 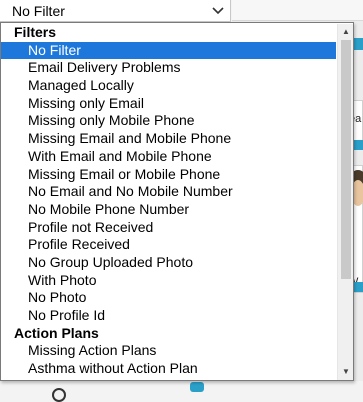 I want to click on optgroup-label-action-plans: Action Plans, so click(x=56, y=332).